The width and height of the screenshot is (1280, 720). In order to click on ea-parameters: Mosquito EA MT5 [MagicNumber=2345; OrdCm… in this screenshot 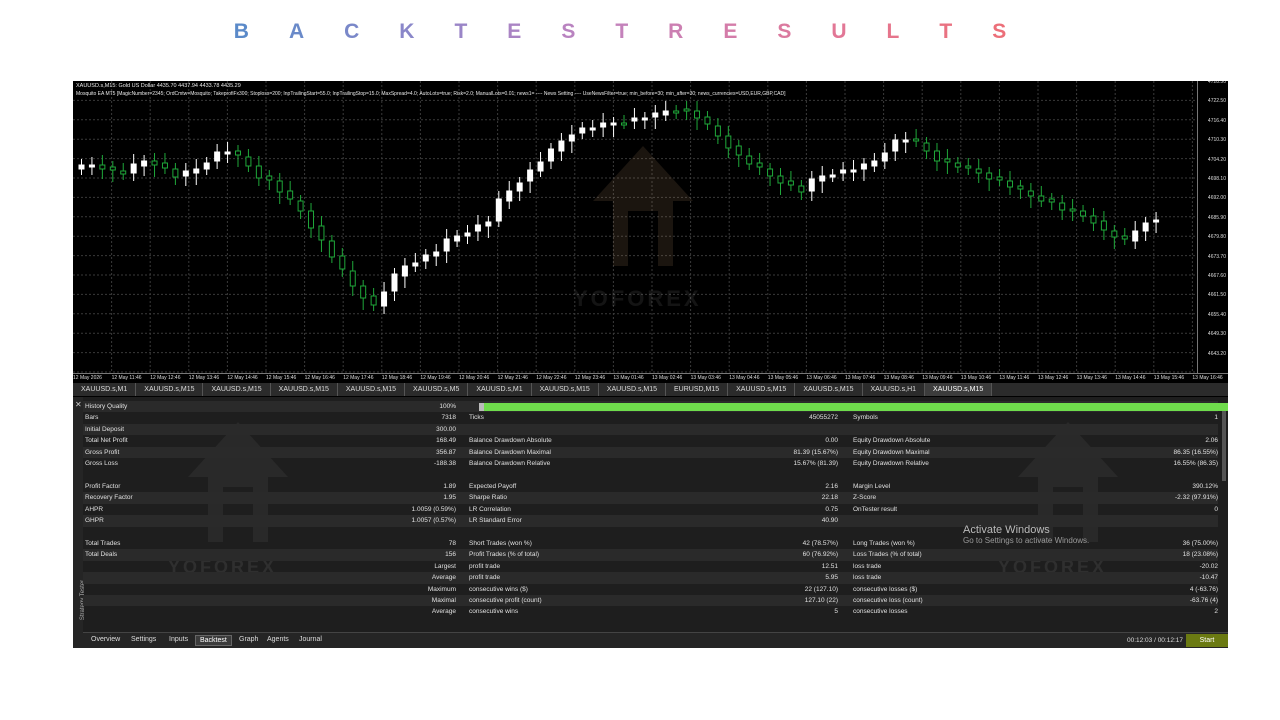, I will do `click(431, 94)`.